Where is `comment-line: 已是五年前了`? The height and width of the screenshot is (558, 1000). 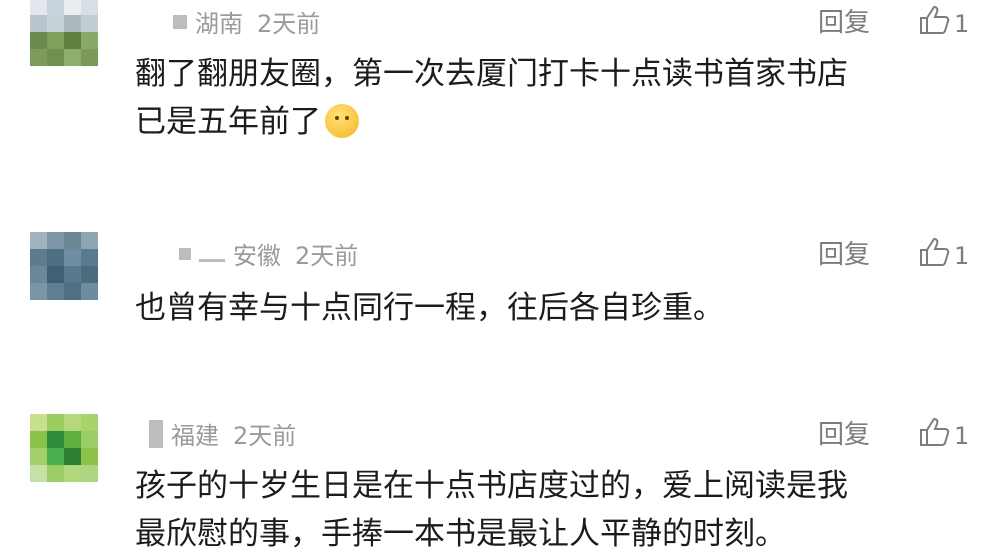 comment-line: 已是五年前了 is located at coordinates (228, 122).